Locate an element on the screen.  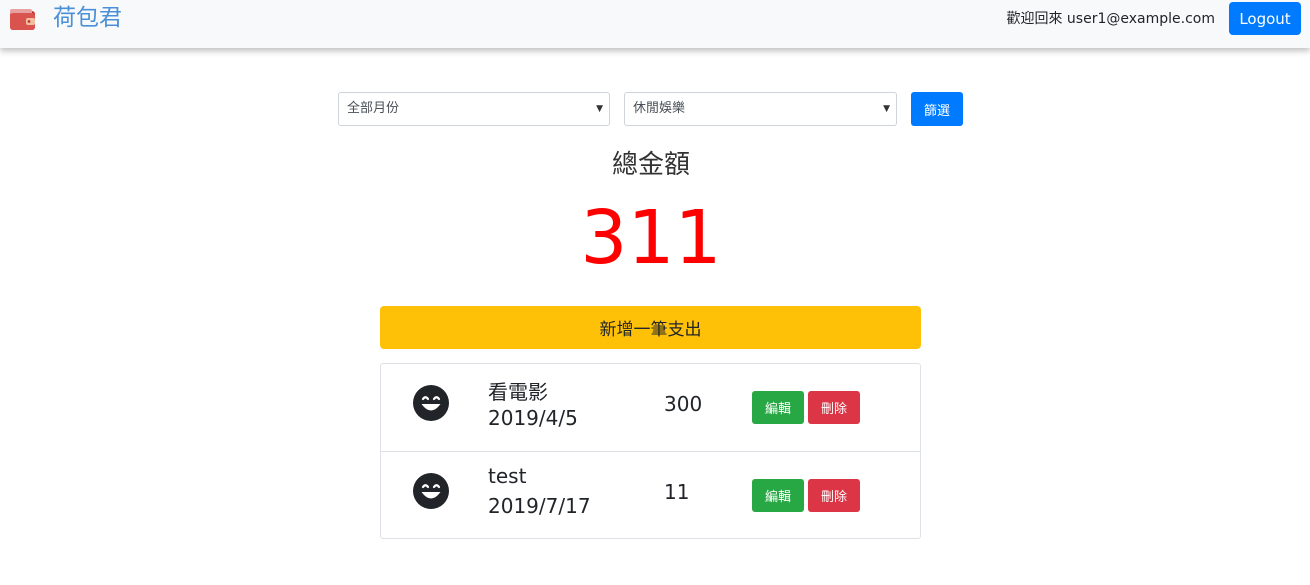
expense-amount: 11 is located at coordinates (677, 492).